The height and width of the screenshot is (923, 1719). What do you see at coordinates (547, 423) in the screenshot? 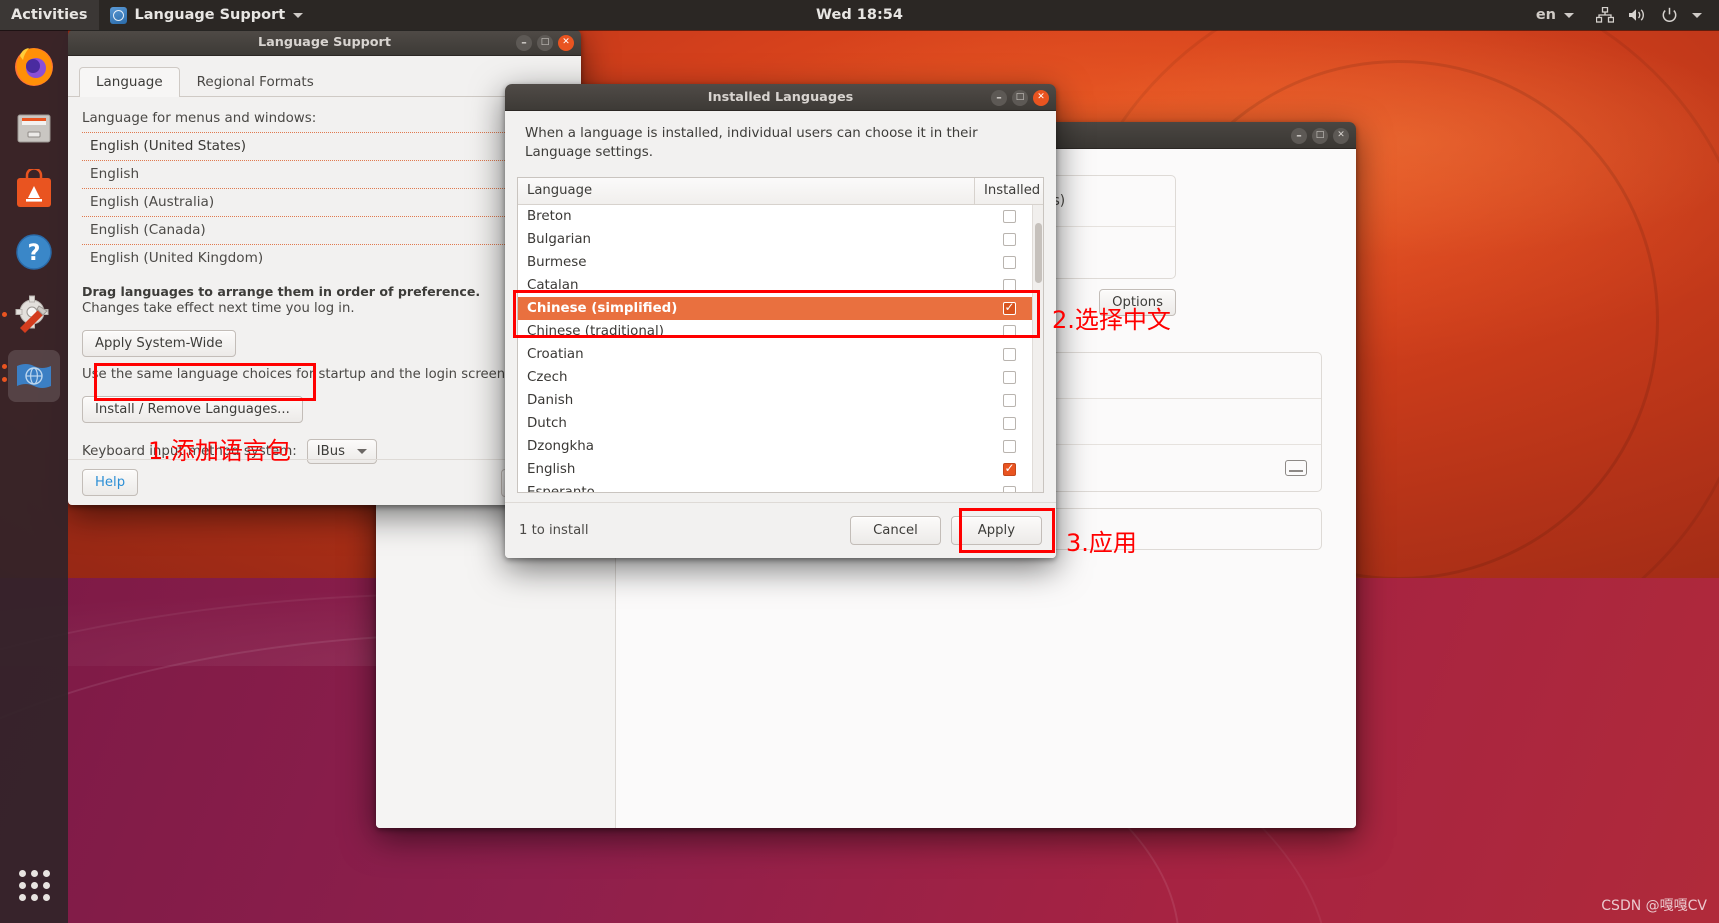
I see `cell-language: Dutch` at bounding box center [547, 423].